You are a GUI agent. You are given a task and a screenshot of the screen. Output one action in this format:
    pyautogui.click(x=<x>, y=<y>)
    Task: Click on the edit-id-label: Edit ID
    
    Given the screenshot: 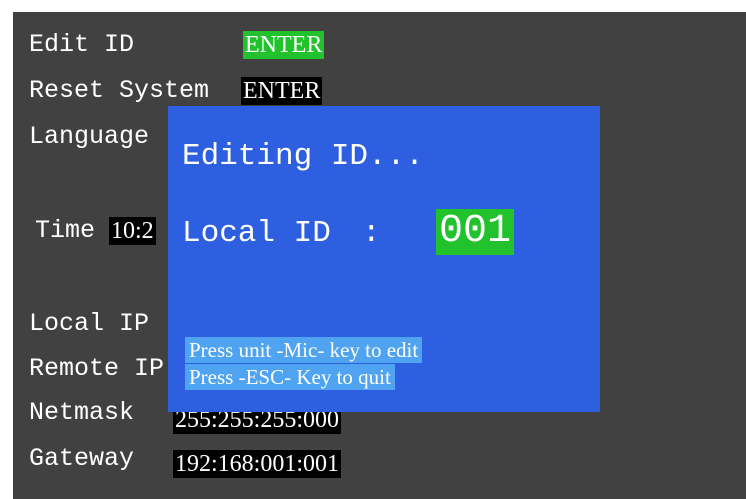 What is the action you would take?
    pyautogui.click(x=82, y=44)
    